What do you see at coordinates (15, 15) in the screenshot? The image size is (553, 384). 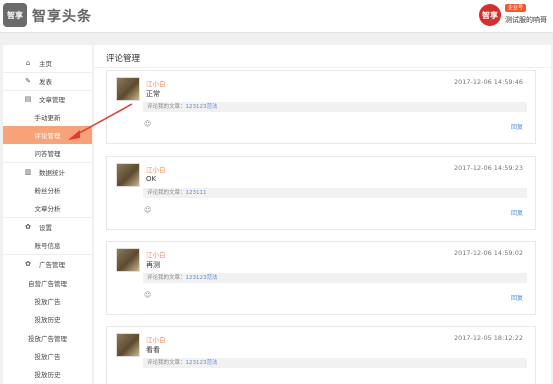 I see `logo-icon: 智享` at bounding box center [15, 15].